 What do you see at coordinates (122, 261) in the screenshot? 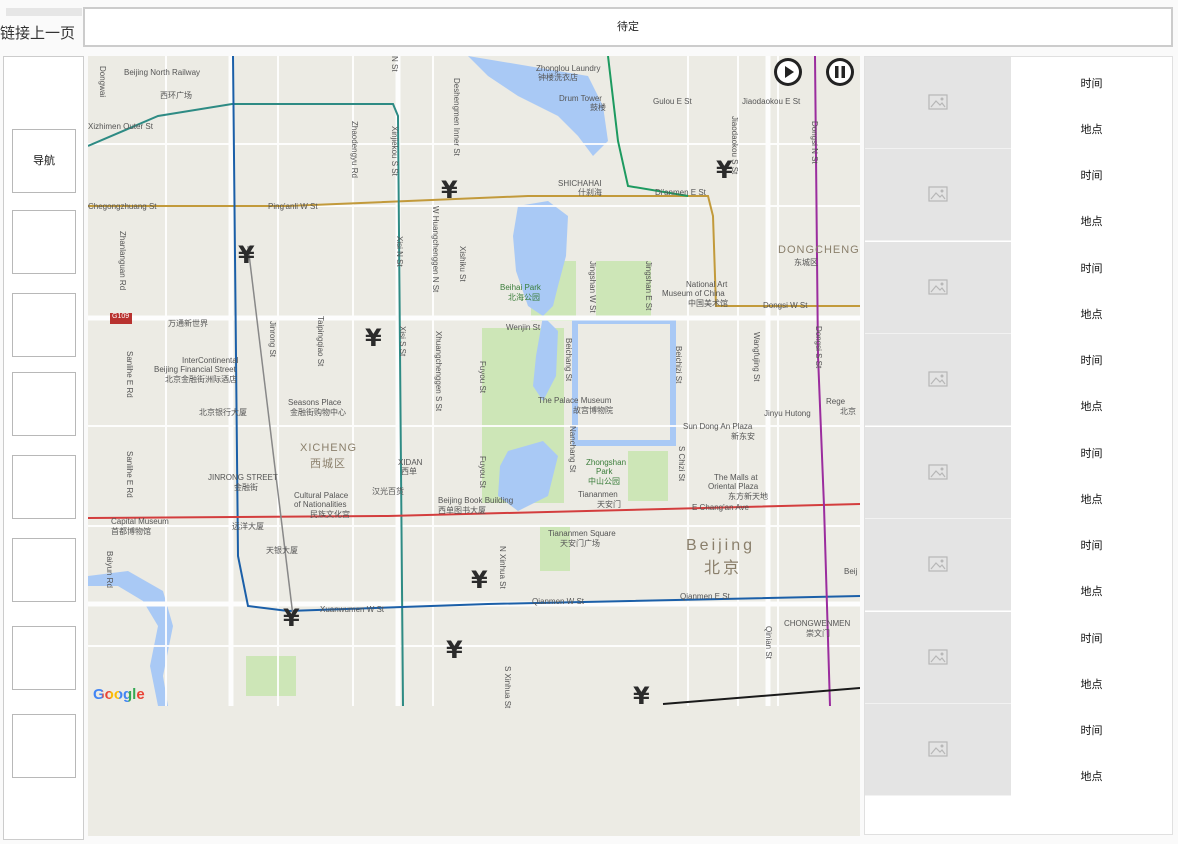
I see `map-label: Zhanlanguan Rd` at bounding box center [122, 261].